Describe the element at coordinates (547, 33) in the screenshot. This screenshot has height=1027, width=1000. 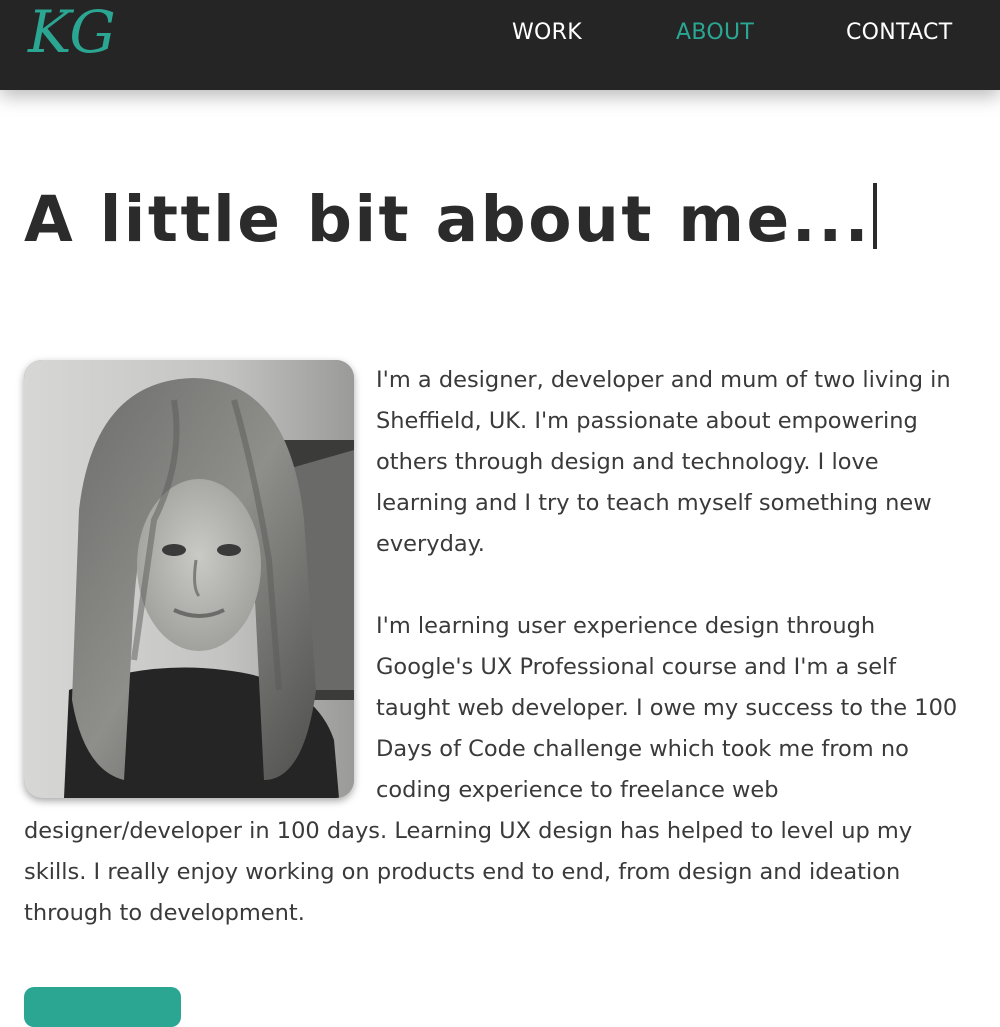
I see `nav-item-work: WORK` at that location.